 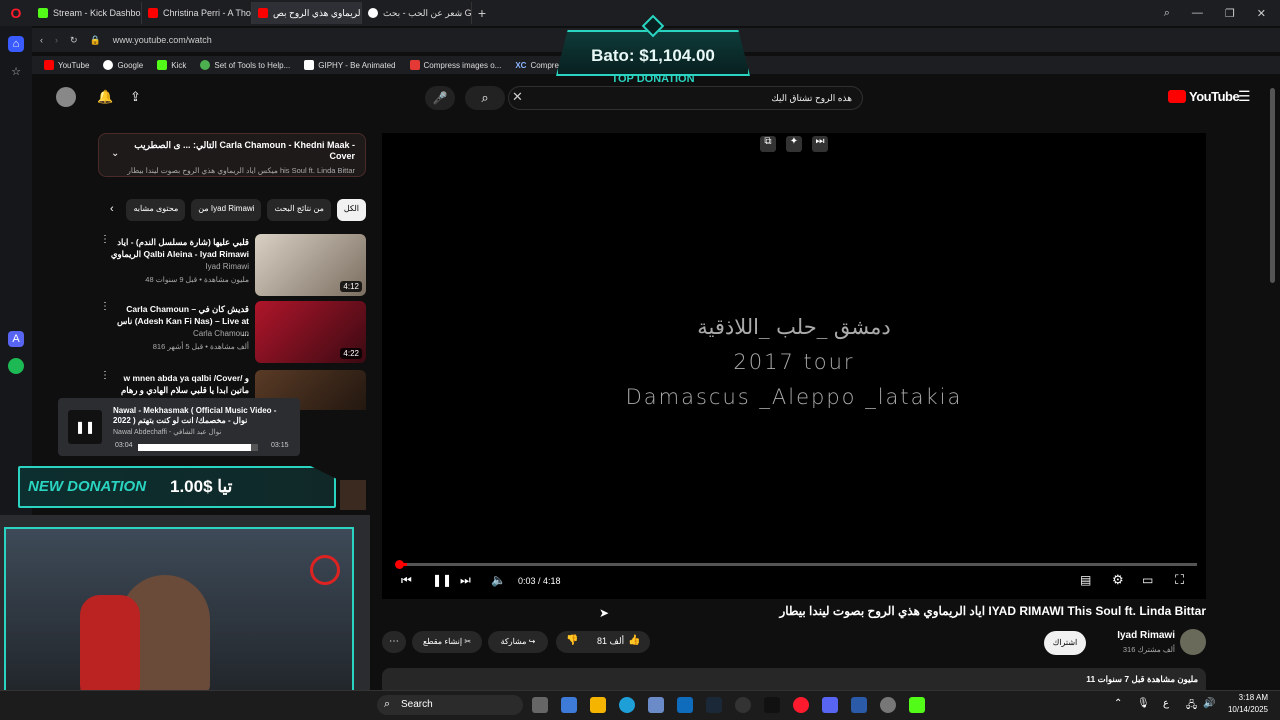 I want to click on clip-button: إنشاء مقطع ✂, so click(x=447, y=642).